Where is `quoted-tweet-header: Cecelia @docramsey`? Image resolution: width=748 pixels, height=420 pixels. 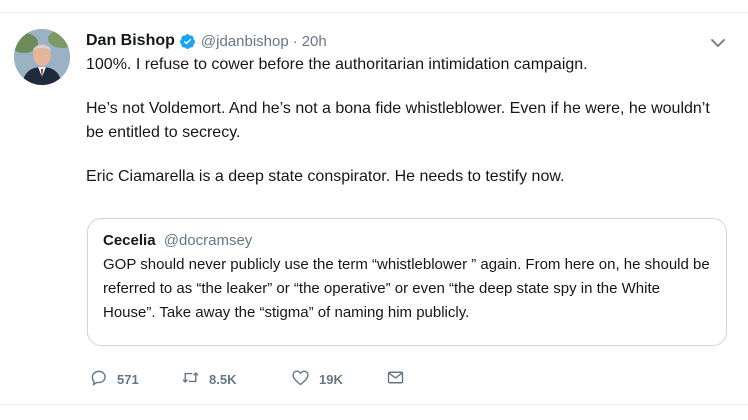
quoted-tweet-header: Cecelia @docramsey is located at coordinates (407, 241).